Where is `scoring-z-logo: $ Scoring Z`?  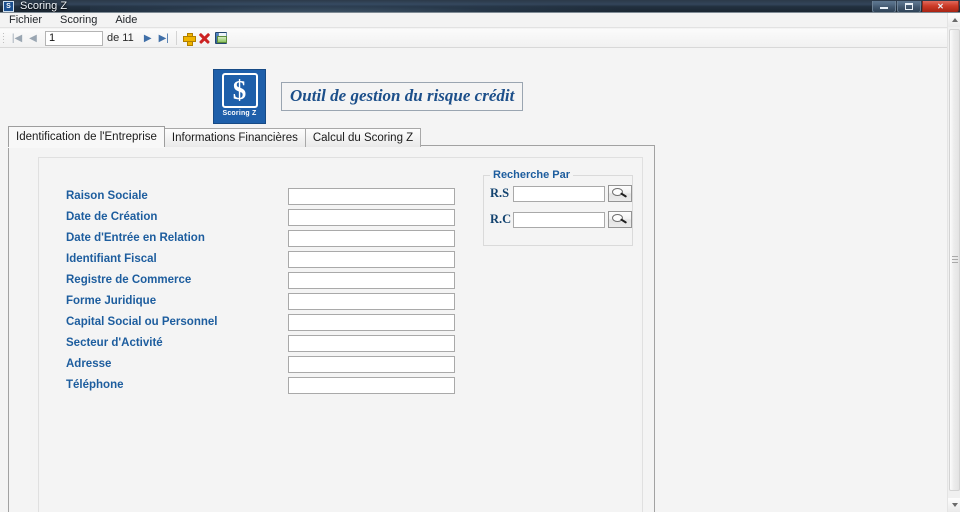 scoring-z-logo: $ Scoring Z is located at coordinates (239, 96).